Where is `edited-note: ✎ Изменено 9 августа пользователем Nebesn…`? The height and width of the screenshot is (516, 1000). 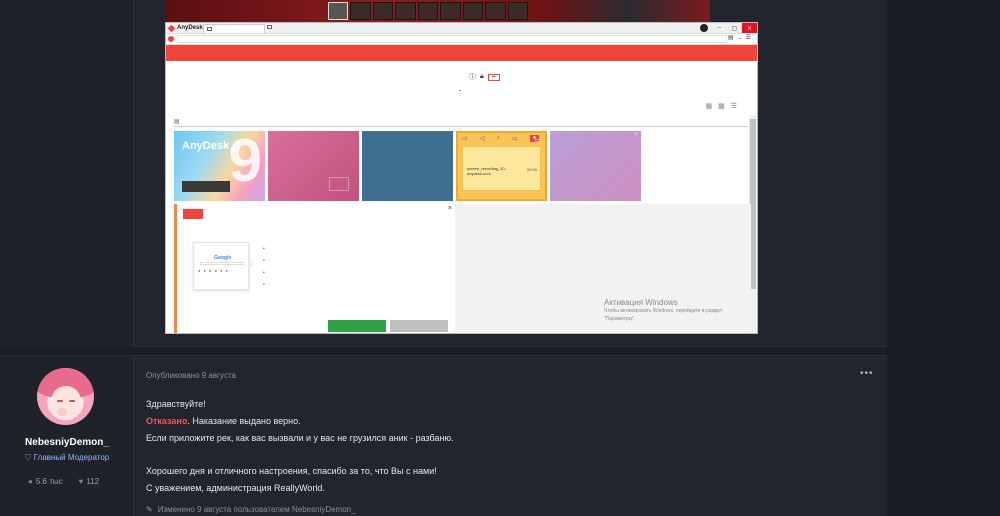
edited-note: ✎ Изменено 9 августа пользователем Nebesn… is located at coordinates (251, 509).